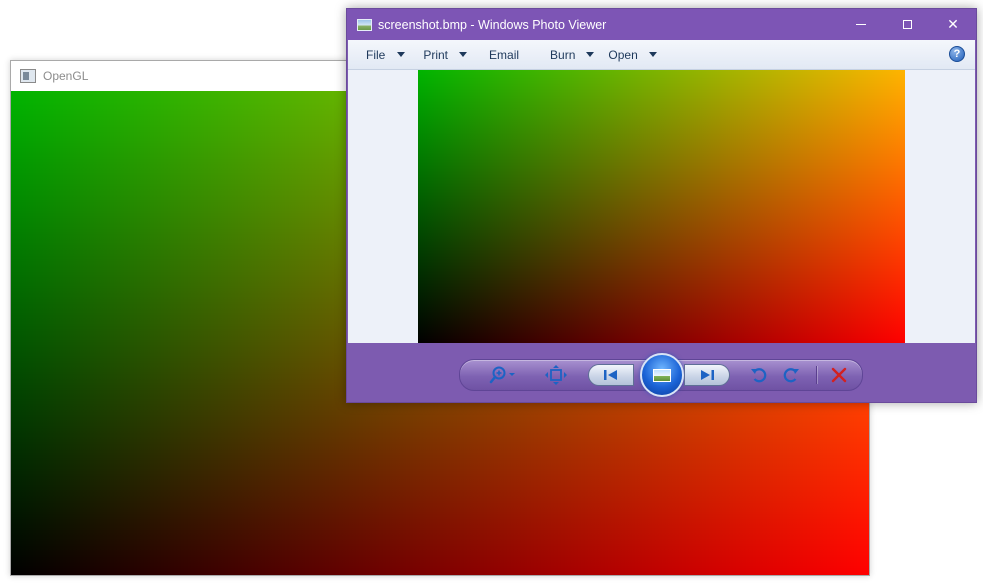 The height and width of the screenshot is (585, 983). I want to click on fit-window-button, so click(556, 375).